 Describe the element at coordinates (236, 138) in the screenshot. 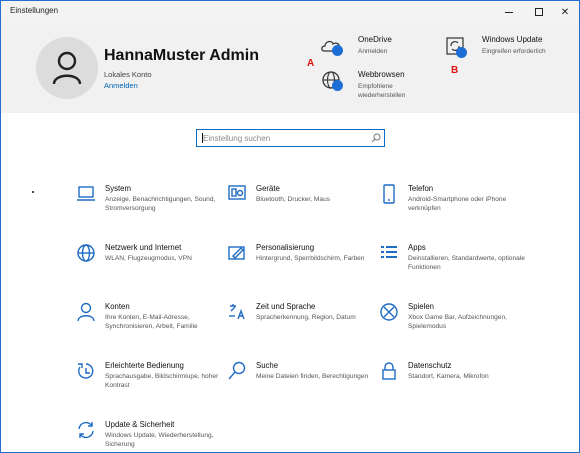

I see `search-input: Einstellung suchen` at that location.